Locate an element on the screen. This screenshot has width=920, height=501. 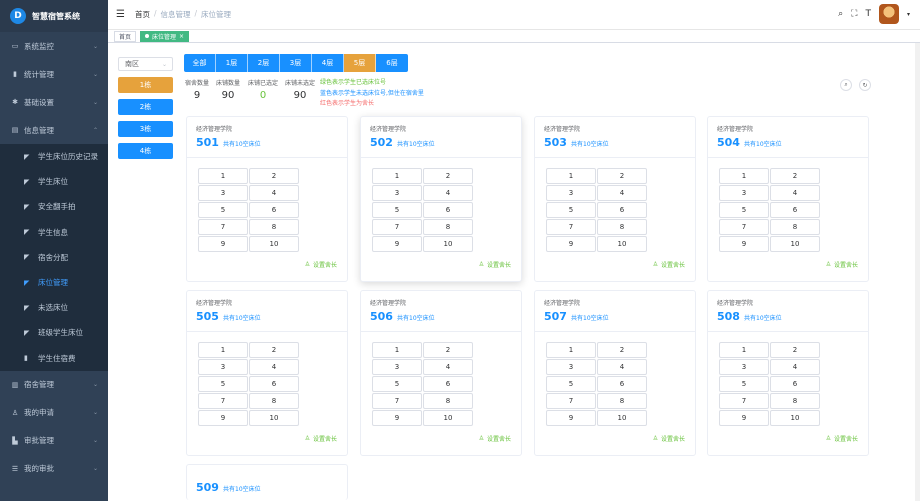
zone-select: 南区 ⌄ is located at coordinates (145, 64).